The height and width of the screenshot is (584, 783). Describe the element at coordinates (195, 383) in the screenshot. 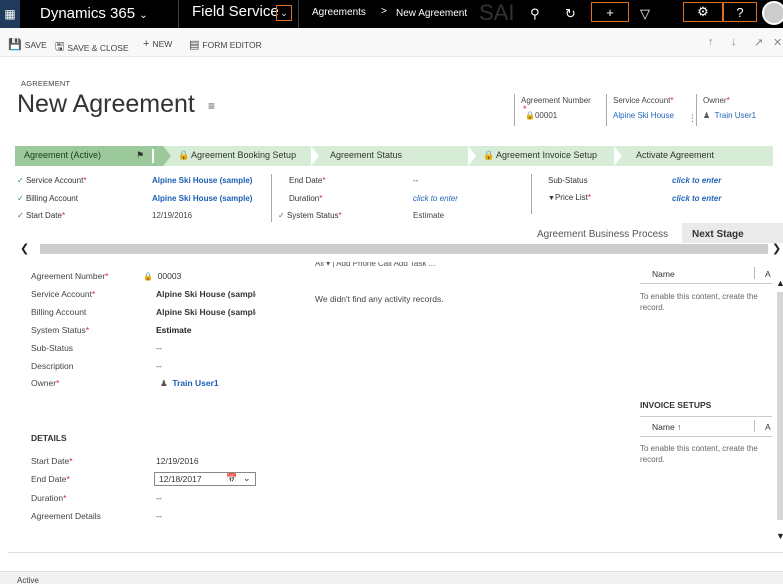

I see `owner-lookup: Train User1` at that location.